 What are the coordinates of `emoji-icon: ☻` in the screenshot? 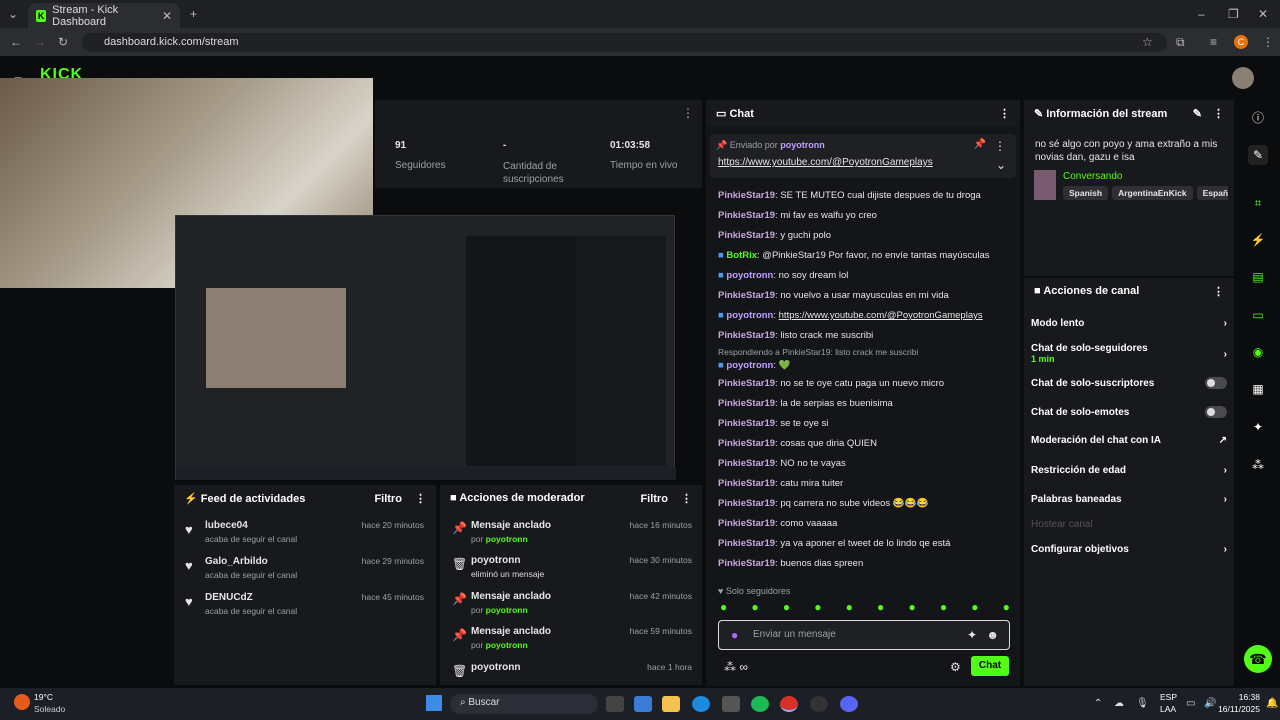 It's located at (992, 635).